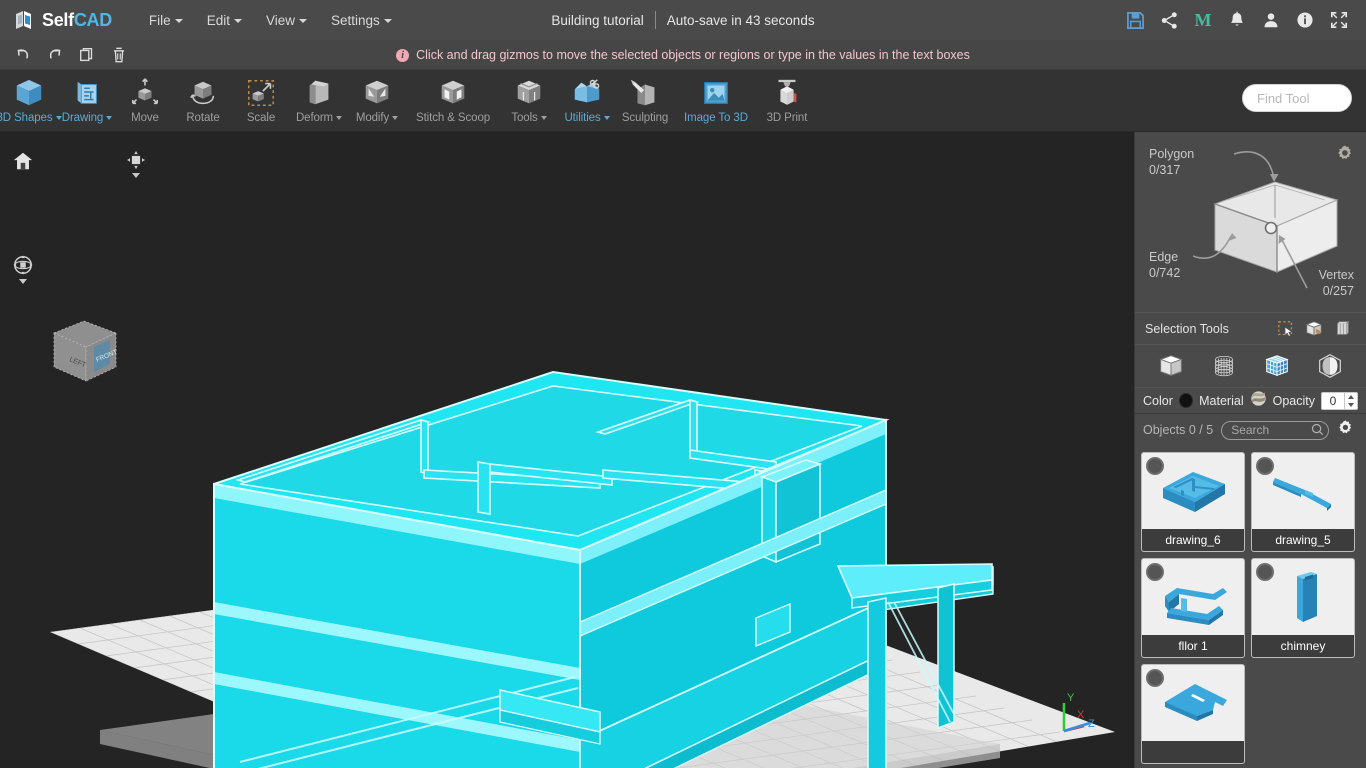 The image size is (1366, 768). Describe the element at coordinates (31, 118) in the screenshot. I see `tool-label-3d-shapes: 3D Shapes` at that location.